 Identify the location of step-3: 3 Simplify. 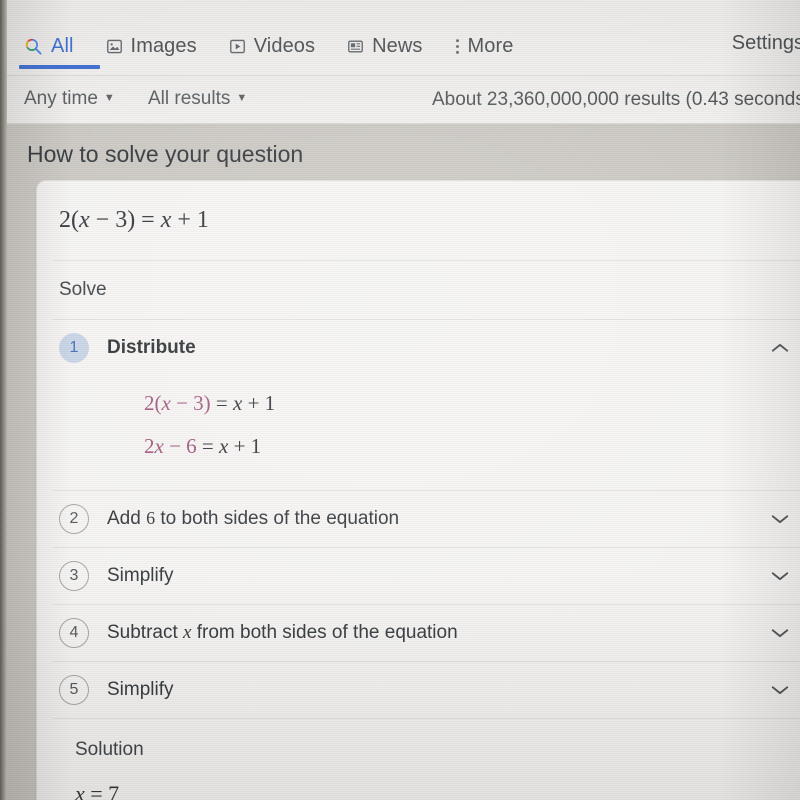
(418, 576).